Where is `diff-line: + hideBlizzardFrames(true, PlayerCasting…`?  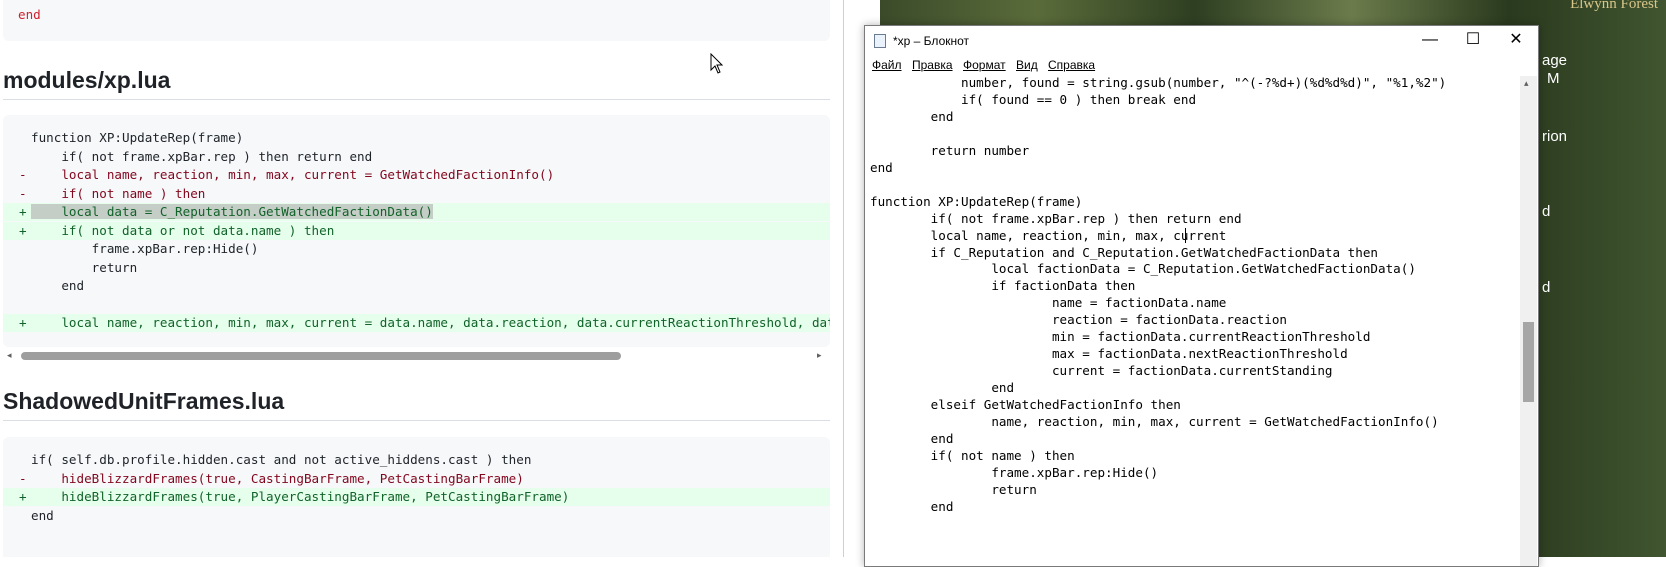 diff-line: + hideBlizzardFrames(true, PlayerCasting… is located at coordinates (416, 497).